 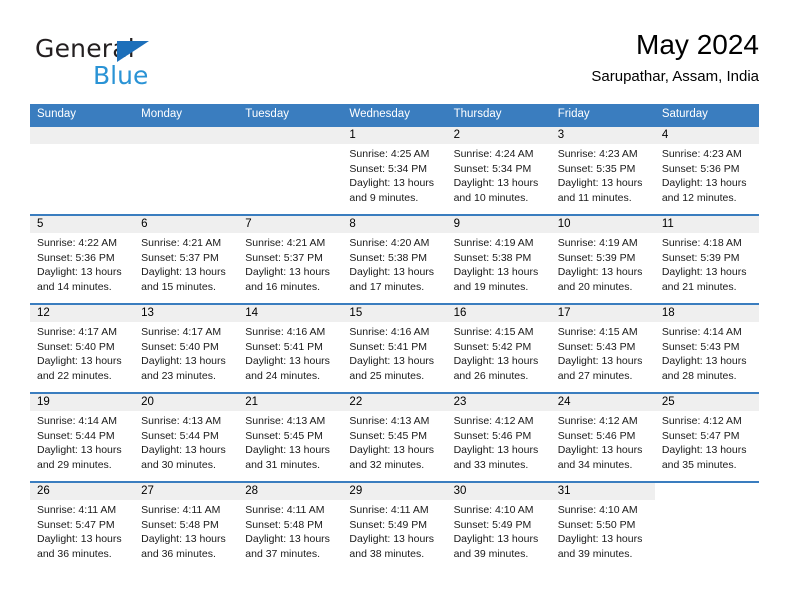 I want to click on sunrise-text: Sunrise: 4:21 AM, so click(x=181, y=243).